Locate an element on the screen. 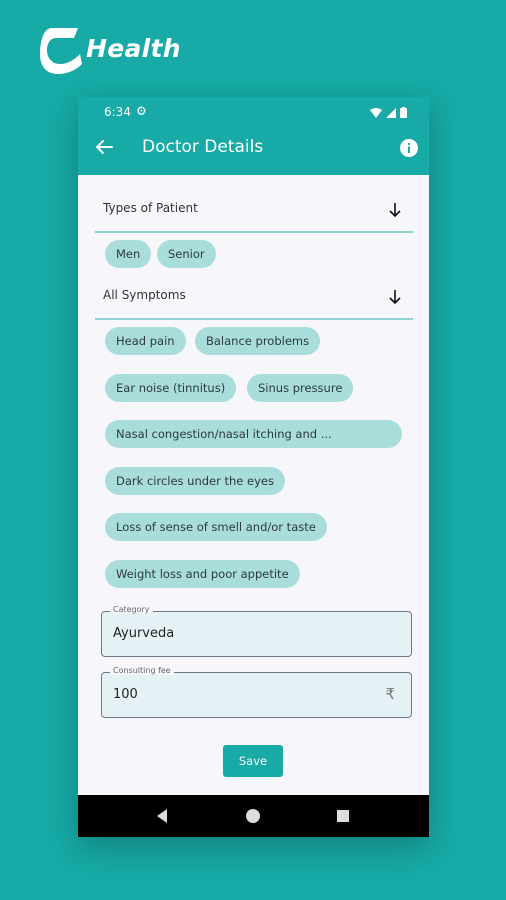 The width and height of the screenshot is (506, 900). nav-recents-icon is located at coordinates (343, 816).